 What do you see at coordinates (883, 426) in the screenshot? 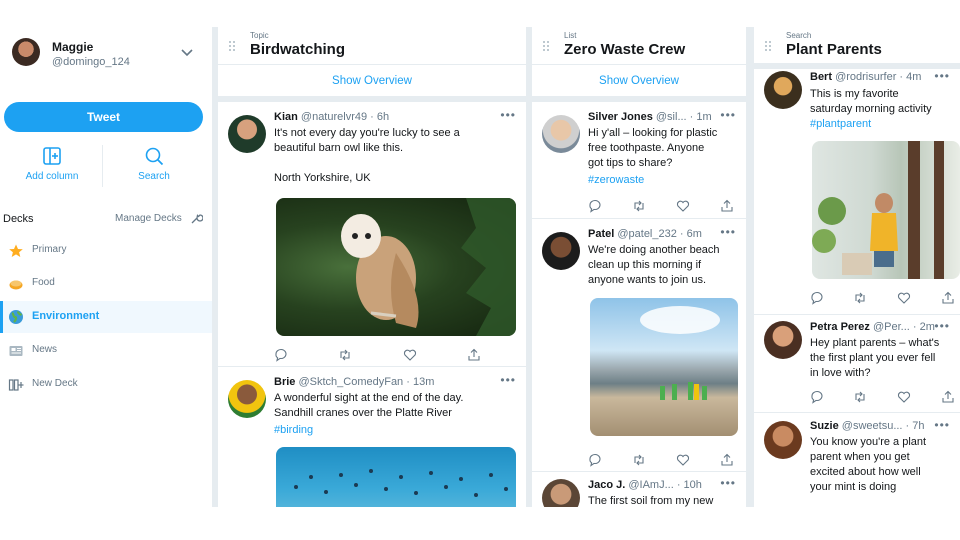
I see `tweet-handle: @sweetsu... · 7h` at bounding box center [883, 426].